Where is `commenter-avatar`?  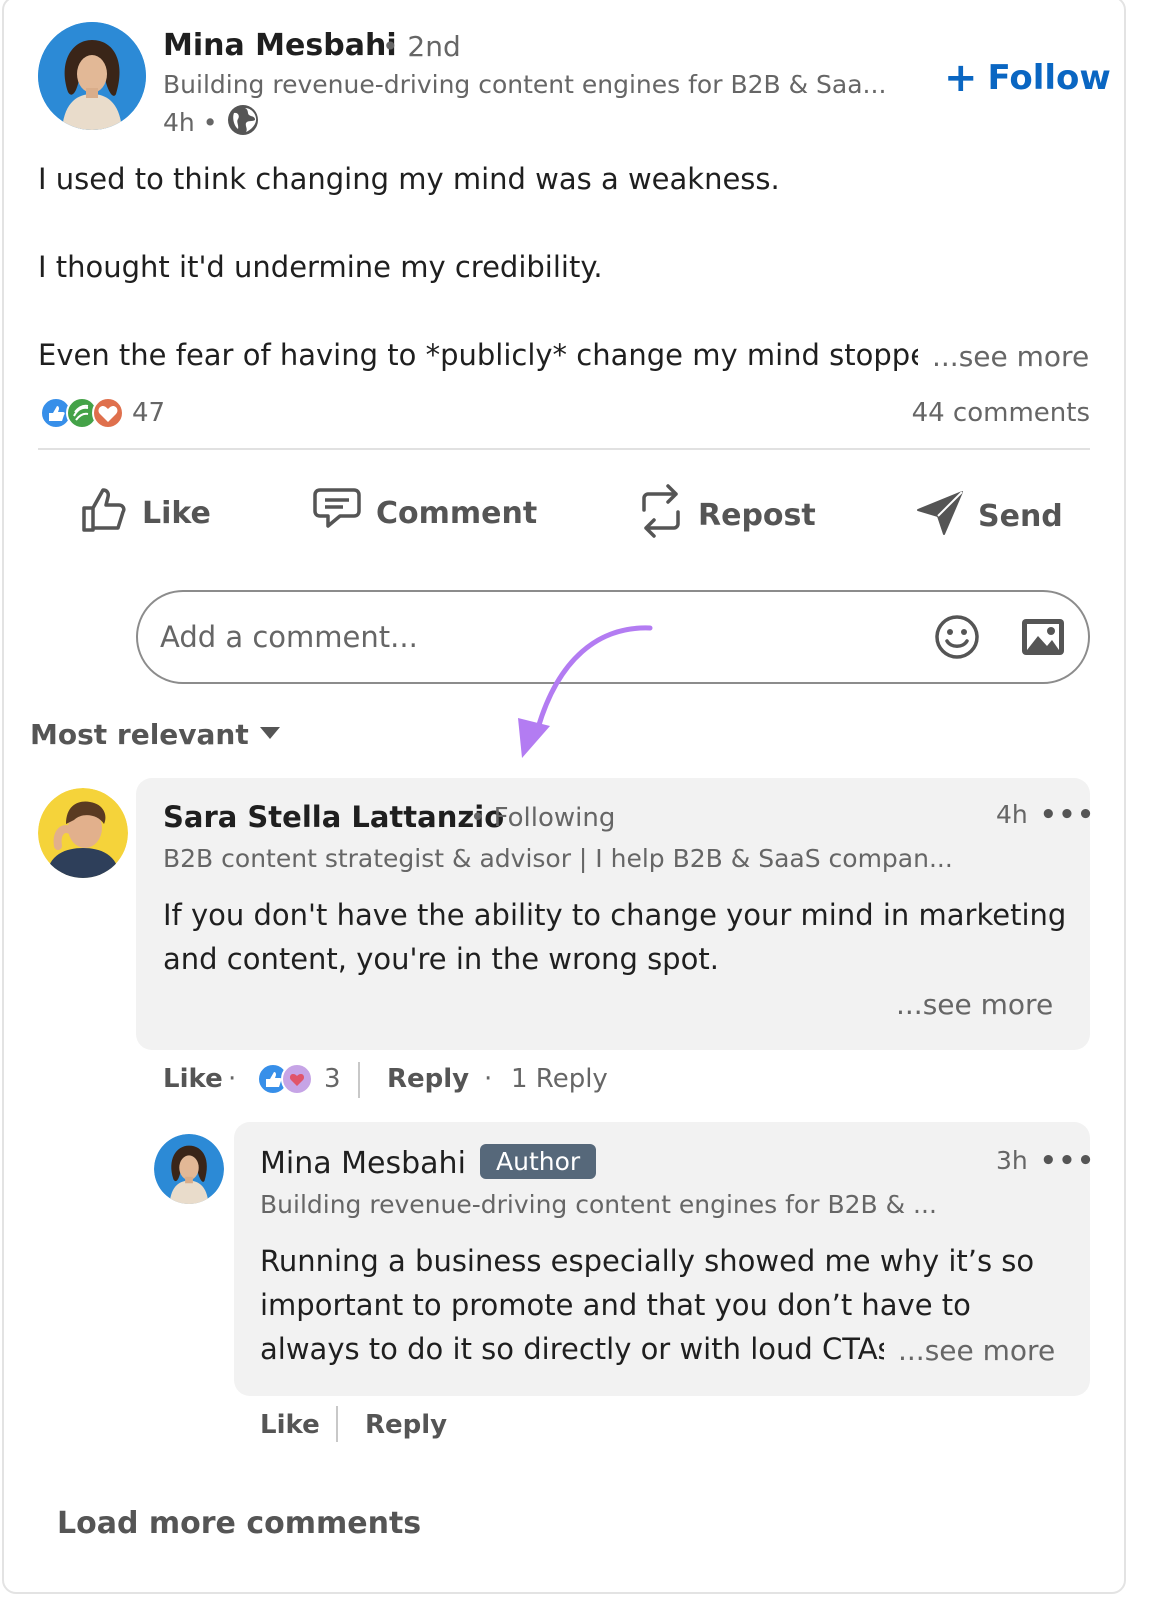
commenter-avatar is located at coordinates (83, 833).